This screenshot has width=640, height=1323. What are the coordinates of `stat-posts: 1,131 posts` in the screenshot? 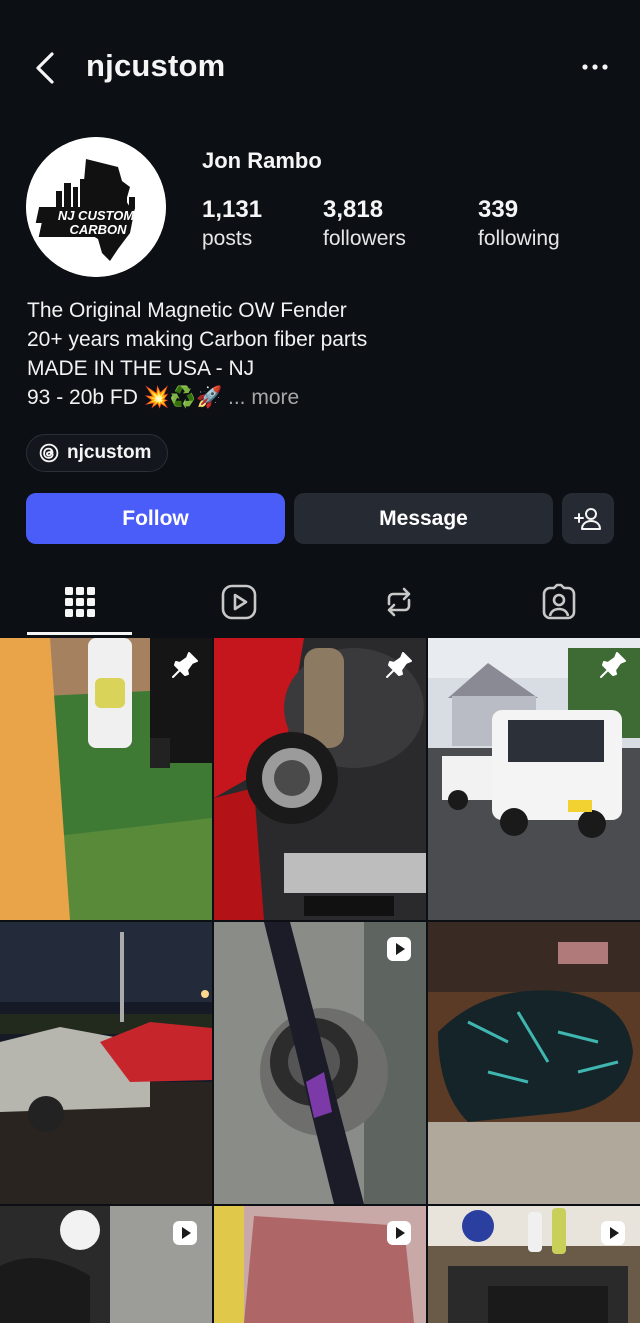 It's located at (232, 225).